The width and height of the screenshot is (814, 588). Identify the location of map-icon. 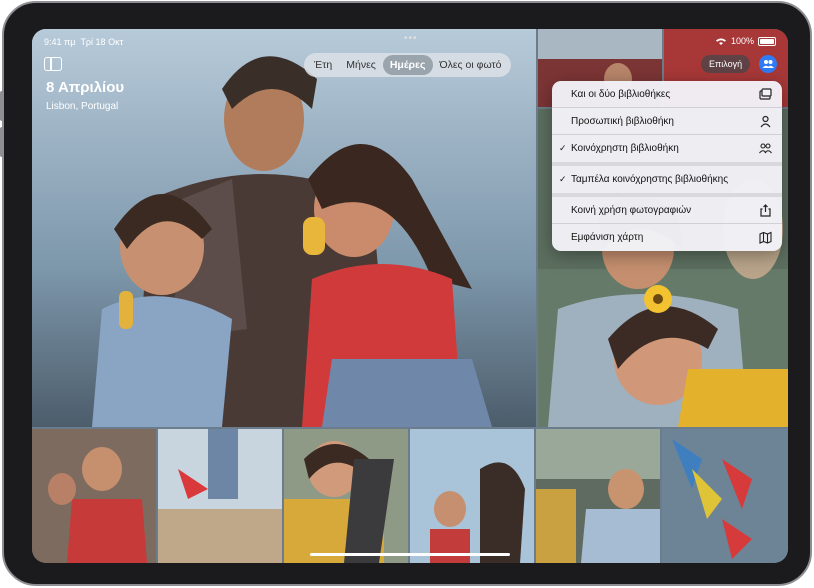
(765, 237).